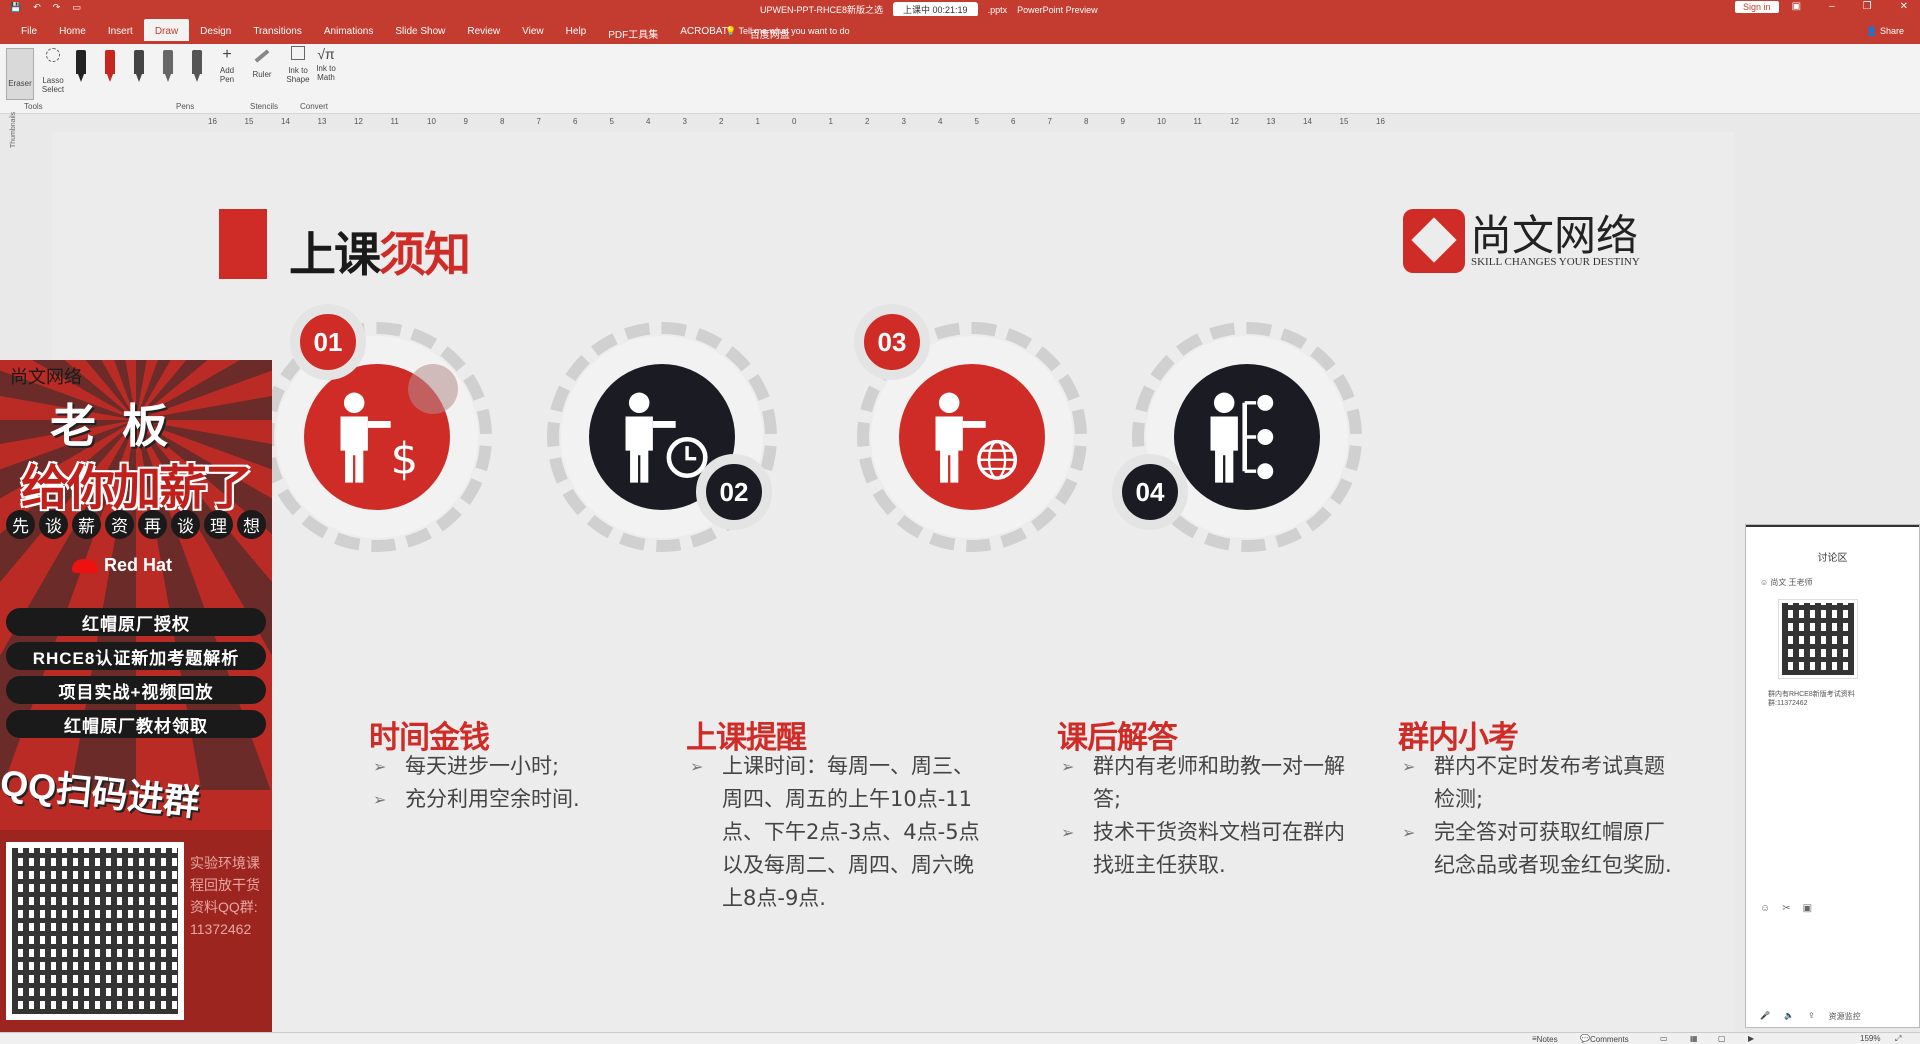  Describe the element at coordinates (1057, 9) in the screenshot. I see `app-name: PowerPoint Preview` at that location.